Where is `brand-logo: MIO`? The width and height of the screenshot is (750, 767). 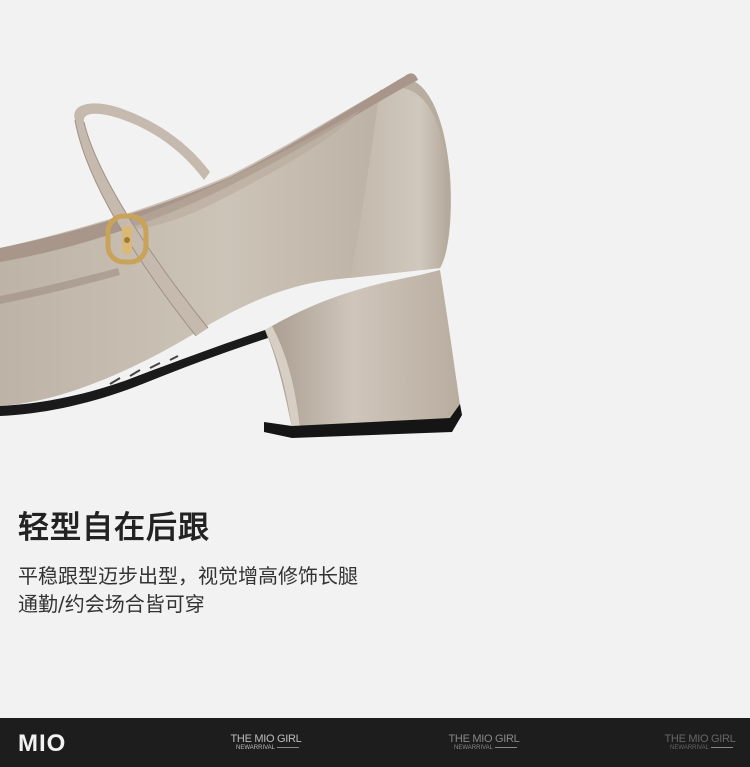
brand-logo: MIO is located at coordinates (42, 743).